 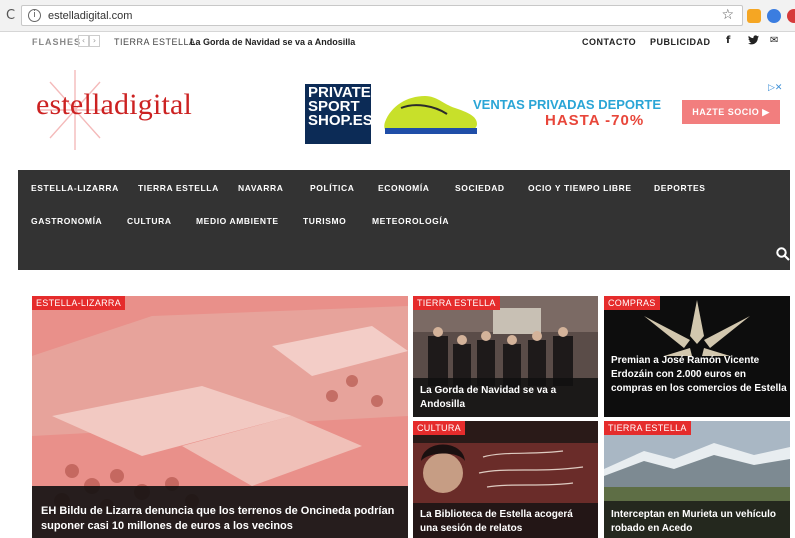 I want to click on flashes-label: FLASHES, so click(x=57, y=42).